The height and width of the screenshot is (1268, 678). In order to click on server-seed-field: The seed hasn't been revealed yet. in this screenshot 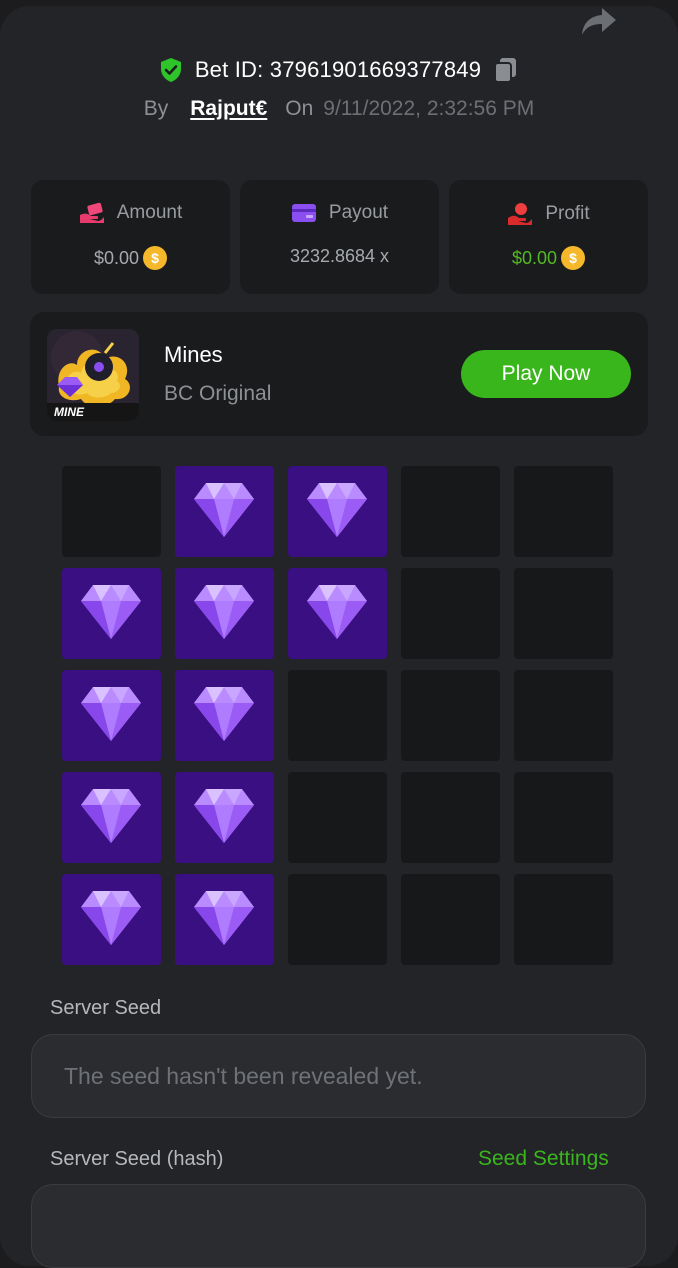, I will do `click(338, 1076)`.